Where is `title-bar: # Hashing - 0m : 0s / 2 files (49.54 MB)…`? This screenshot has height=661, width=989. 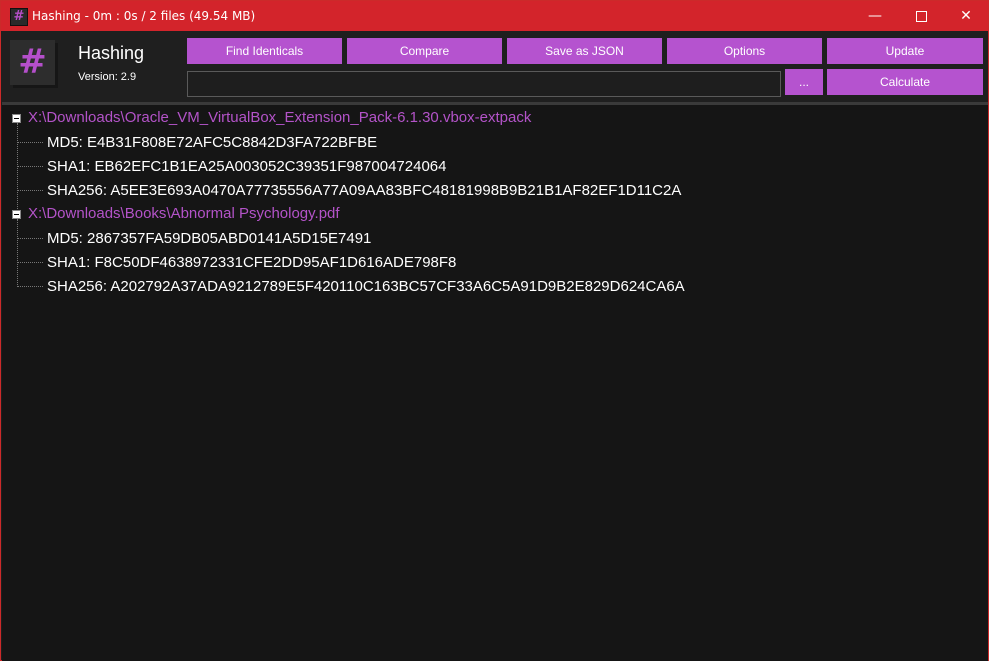 title-bar: # Hashing - 0m : 0s / 2 files (49.54 MB)… is located at coordinates (494, 16).